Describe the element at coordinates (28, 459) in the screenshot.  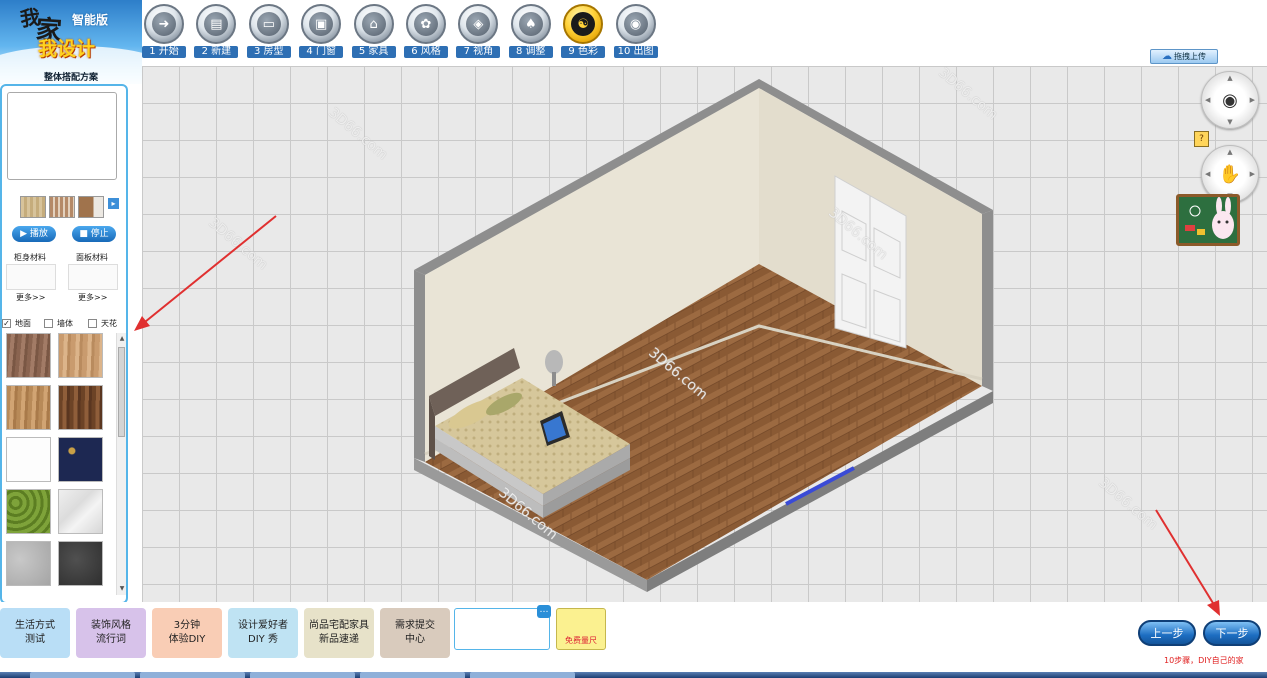
I see `texture-swatch-white` at that location.